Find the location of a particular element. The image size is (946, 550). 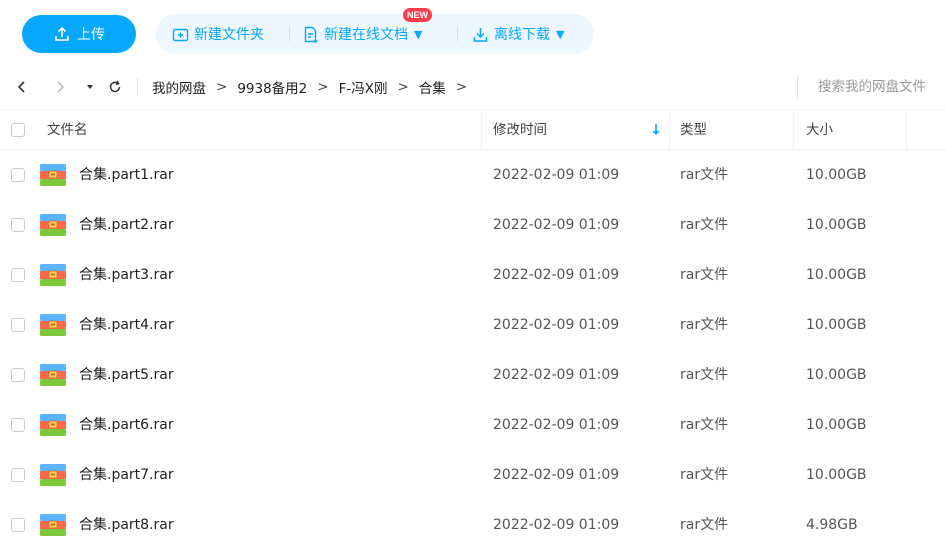

refresh-button is located at coordinates (115, 87).